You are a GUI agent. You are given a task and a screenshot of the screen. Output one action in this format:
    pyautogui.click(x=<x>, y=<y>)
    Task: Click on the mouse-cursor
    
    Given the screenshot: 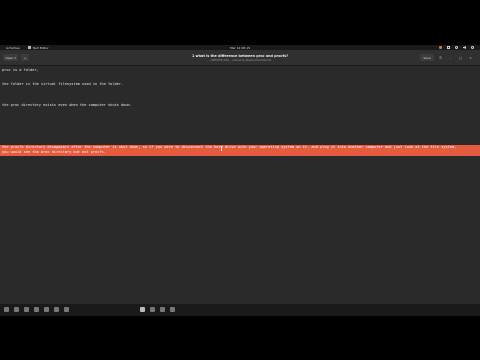 What is the action you would take?
    pyautogui.click(x=221, y=148)
    